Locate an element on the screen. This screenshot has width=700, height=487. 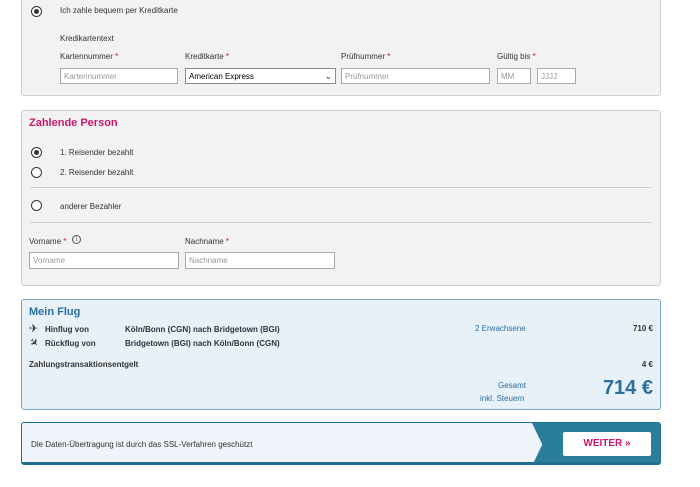
payer-option-label: anderer Bezahler is located at coordinates (91, 206).